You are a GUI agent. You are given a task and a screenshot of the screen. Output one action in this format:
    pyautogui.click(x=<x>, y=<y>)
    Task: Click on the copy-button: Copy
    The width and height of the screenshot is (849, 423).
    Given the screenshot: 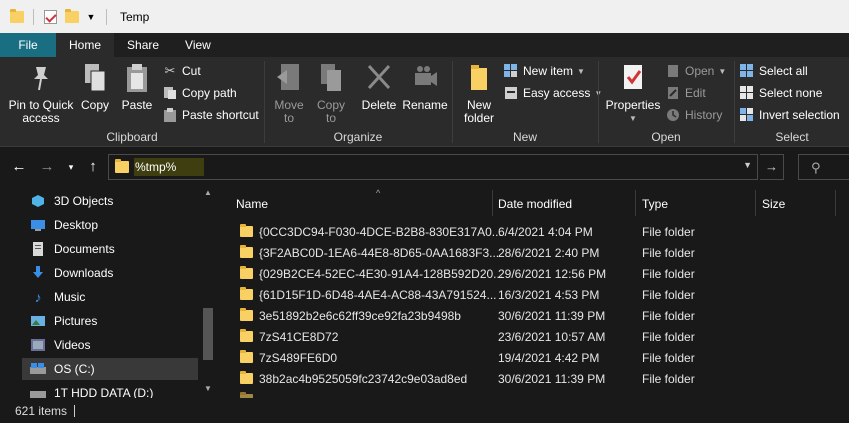 What is the action you would take?
    pyautogui.click(x=95, y=86)
    